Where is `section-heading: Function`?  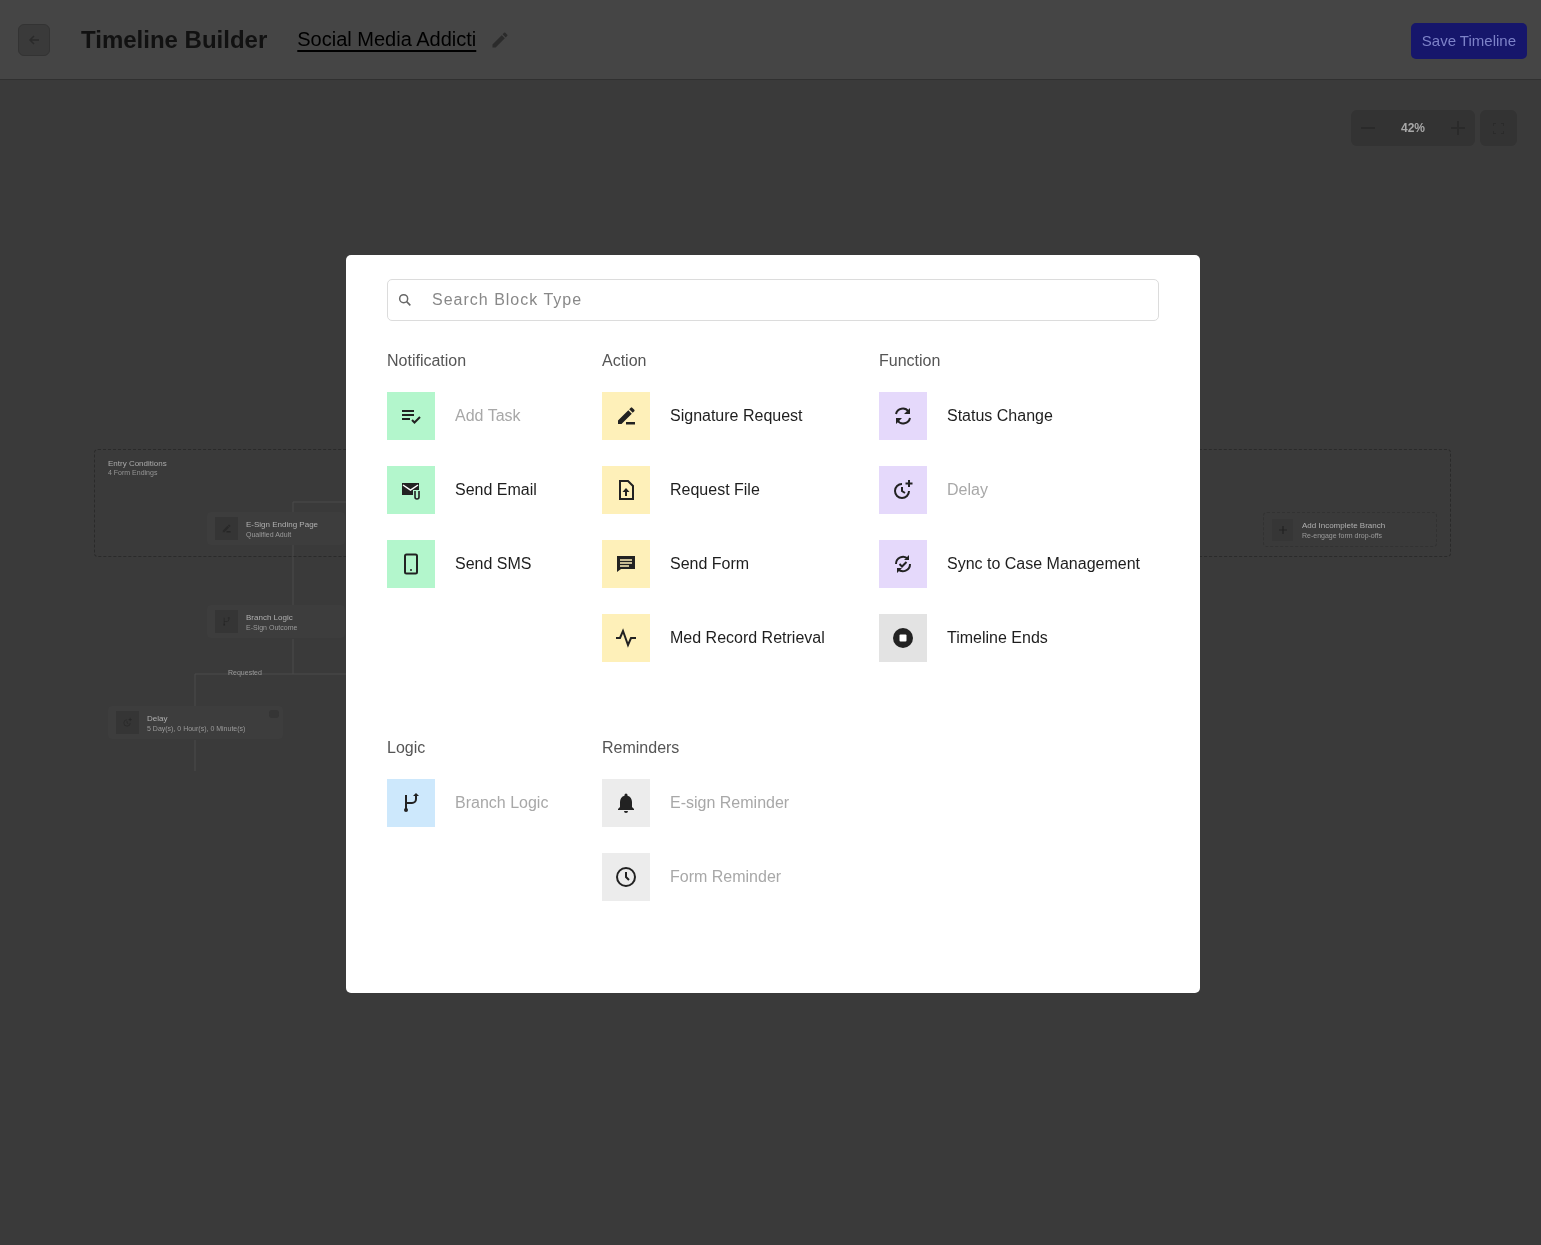
section-heading: Function is located at coordinates (910, 361).